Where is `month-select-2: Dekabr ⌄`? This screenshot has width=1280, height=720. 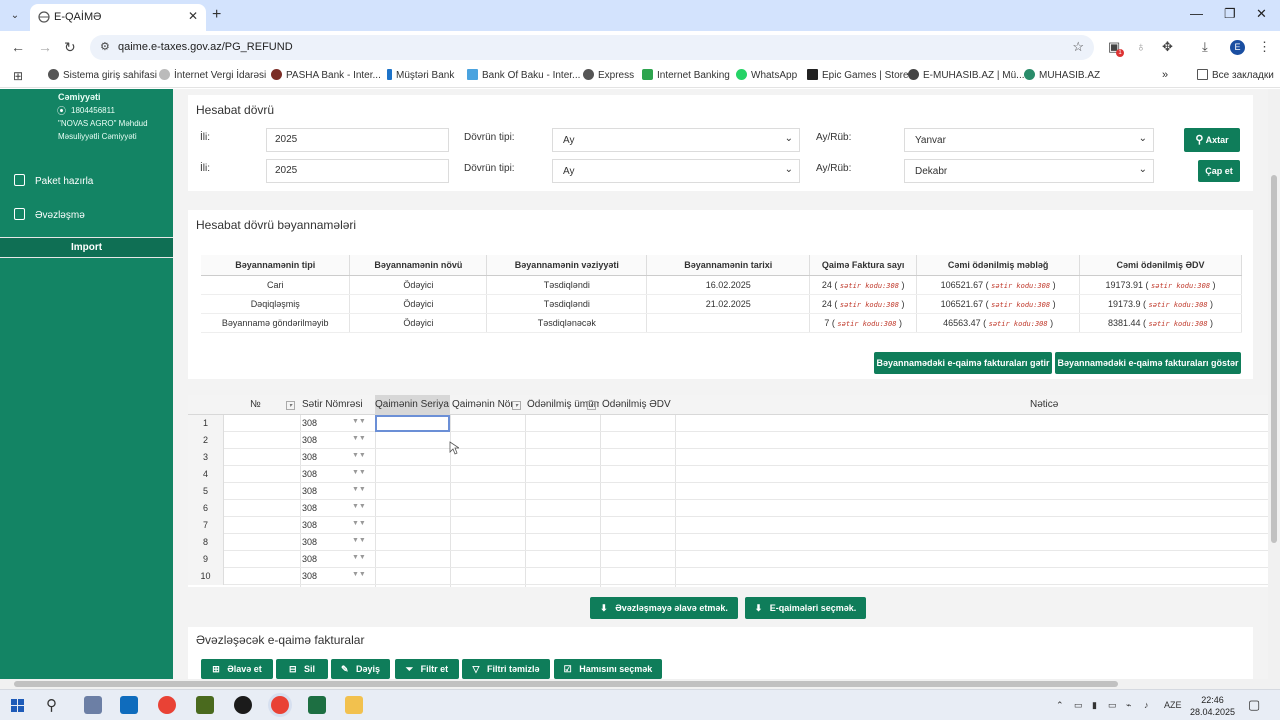 month-select-2: Dekabr ⌄ is located at coordinates (1029, 171).